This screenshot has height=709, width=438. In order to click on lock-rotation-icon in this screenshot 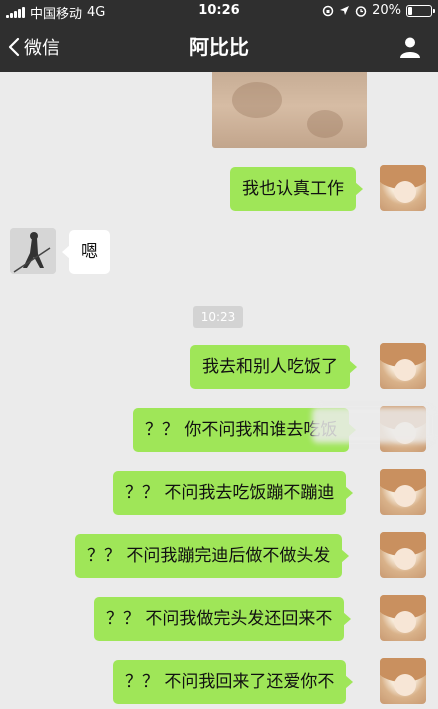, I will do `click(328, 10)`.